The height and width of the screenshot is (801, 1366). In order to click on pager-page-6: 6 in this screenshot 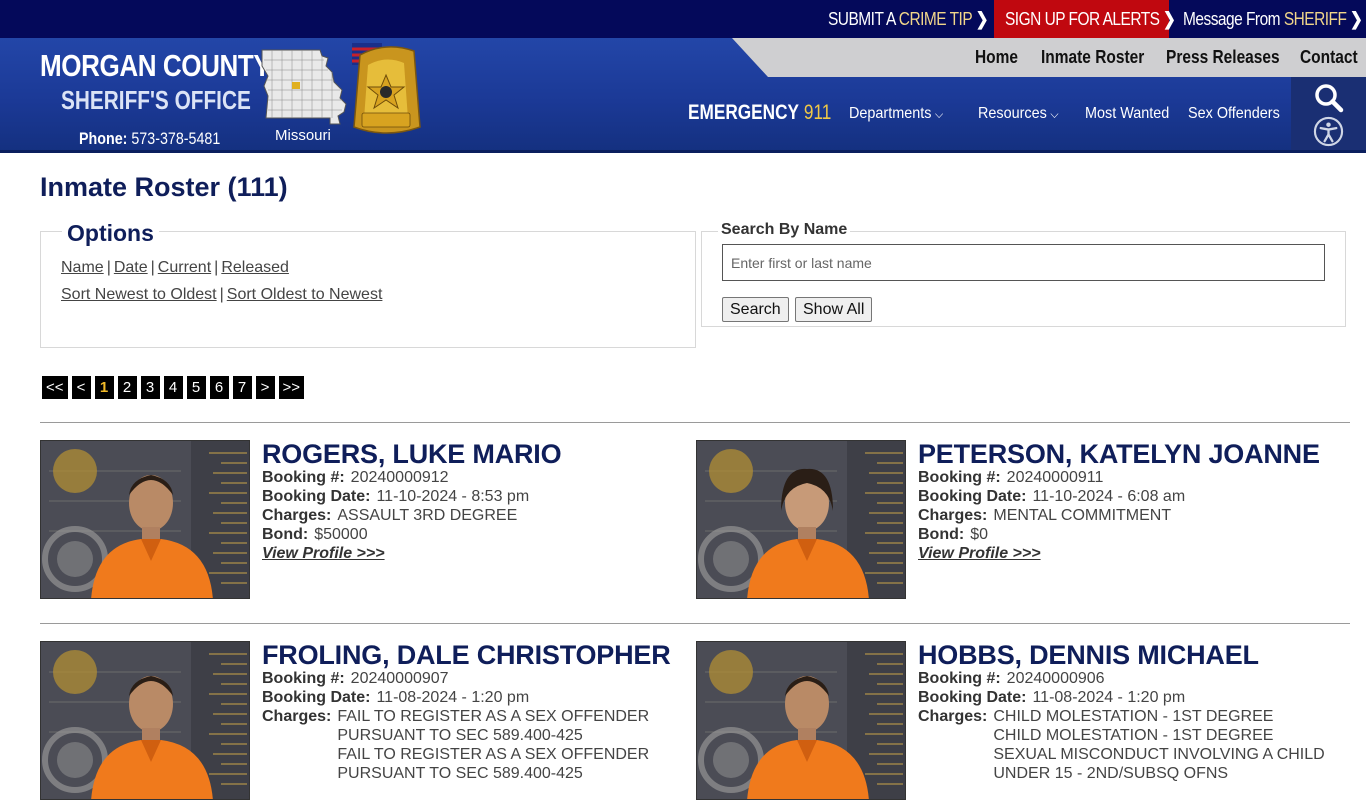, I will do `click(219, 387)`.